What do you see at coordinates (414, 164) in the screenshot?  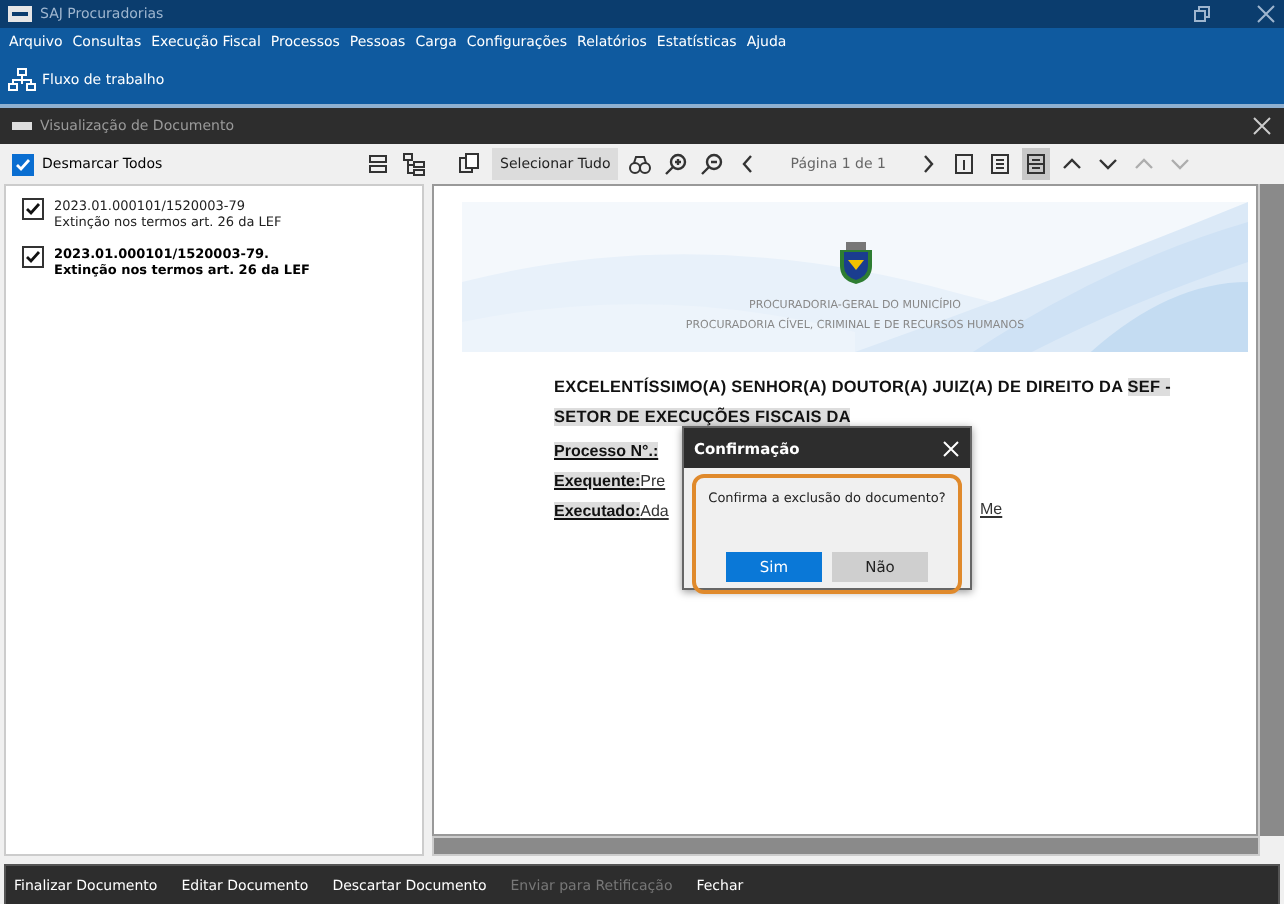 I see `tree-icon` at bounding box center [414, 164].